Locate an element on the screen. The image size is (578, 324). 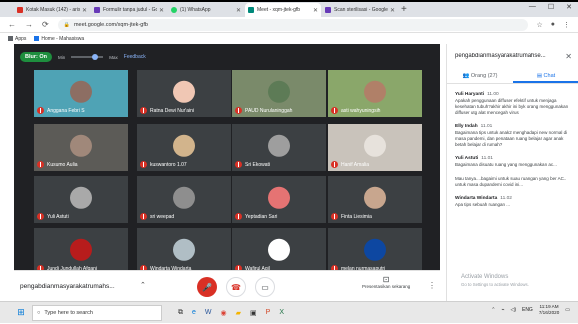
message-header: Yuli Haryanti 11.00 is located at coordinates (514, 94).